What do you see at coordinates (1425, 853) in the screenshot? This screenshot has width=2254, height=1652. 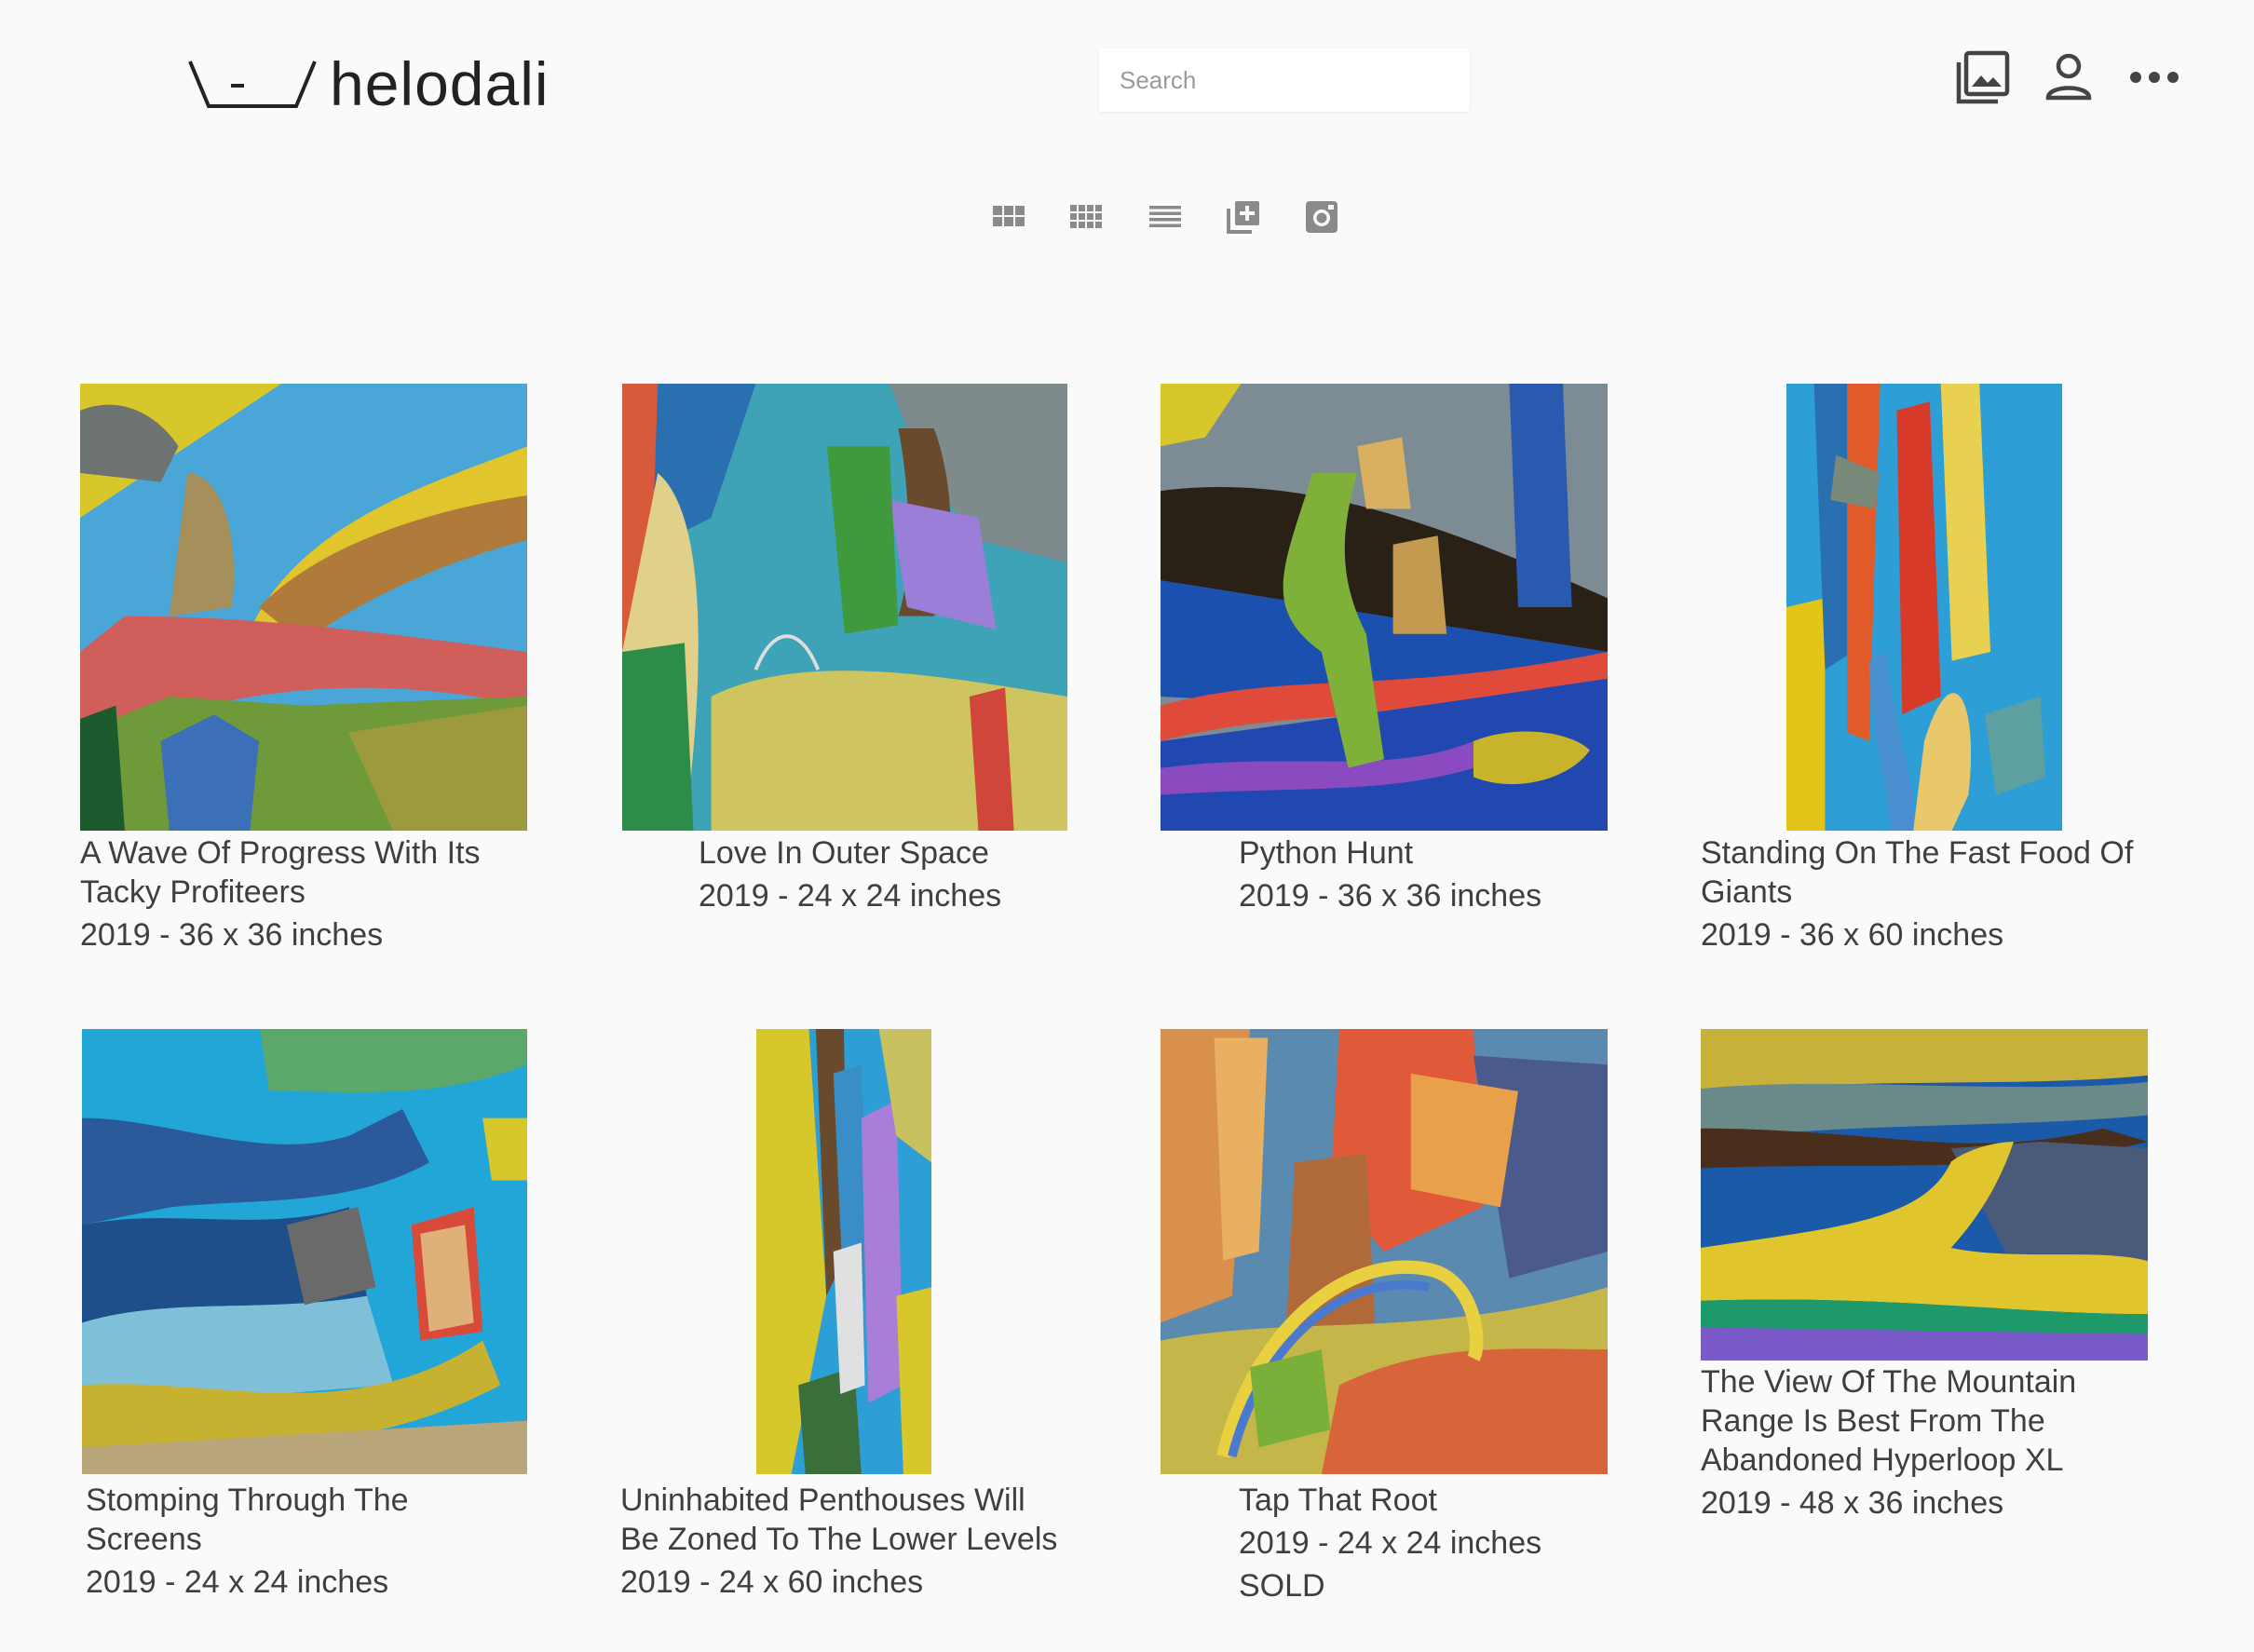 I see `artwork-title: Python Hunt` at bounding box center [1425, 853].